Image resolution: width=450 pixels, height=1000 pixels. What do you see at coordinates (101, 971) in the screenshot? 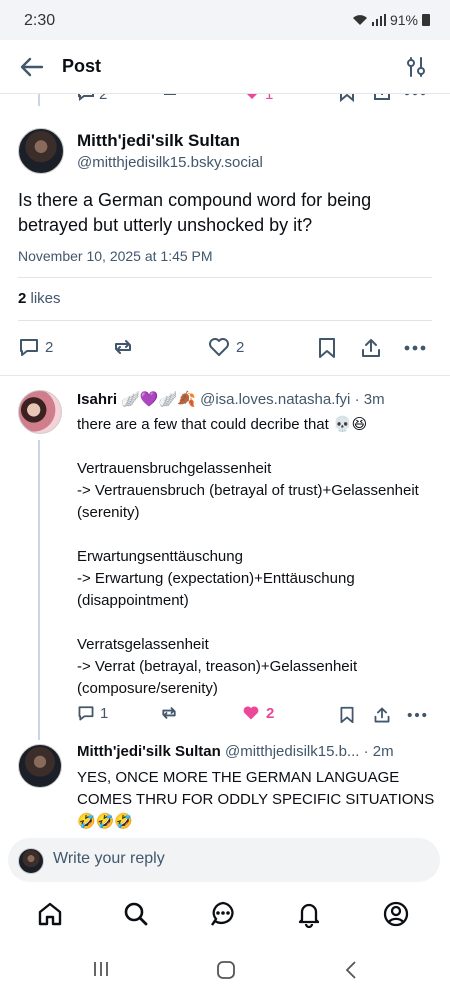
I see `recent-apps-icon` at bounding box center [101, 971].